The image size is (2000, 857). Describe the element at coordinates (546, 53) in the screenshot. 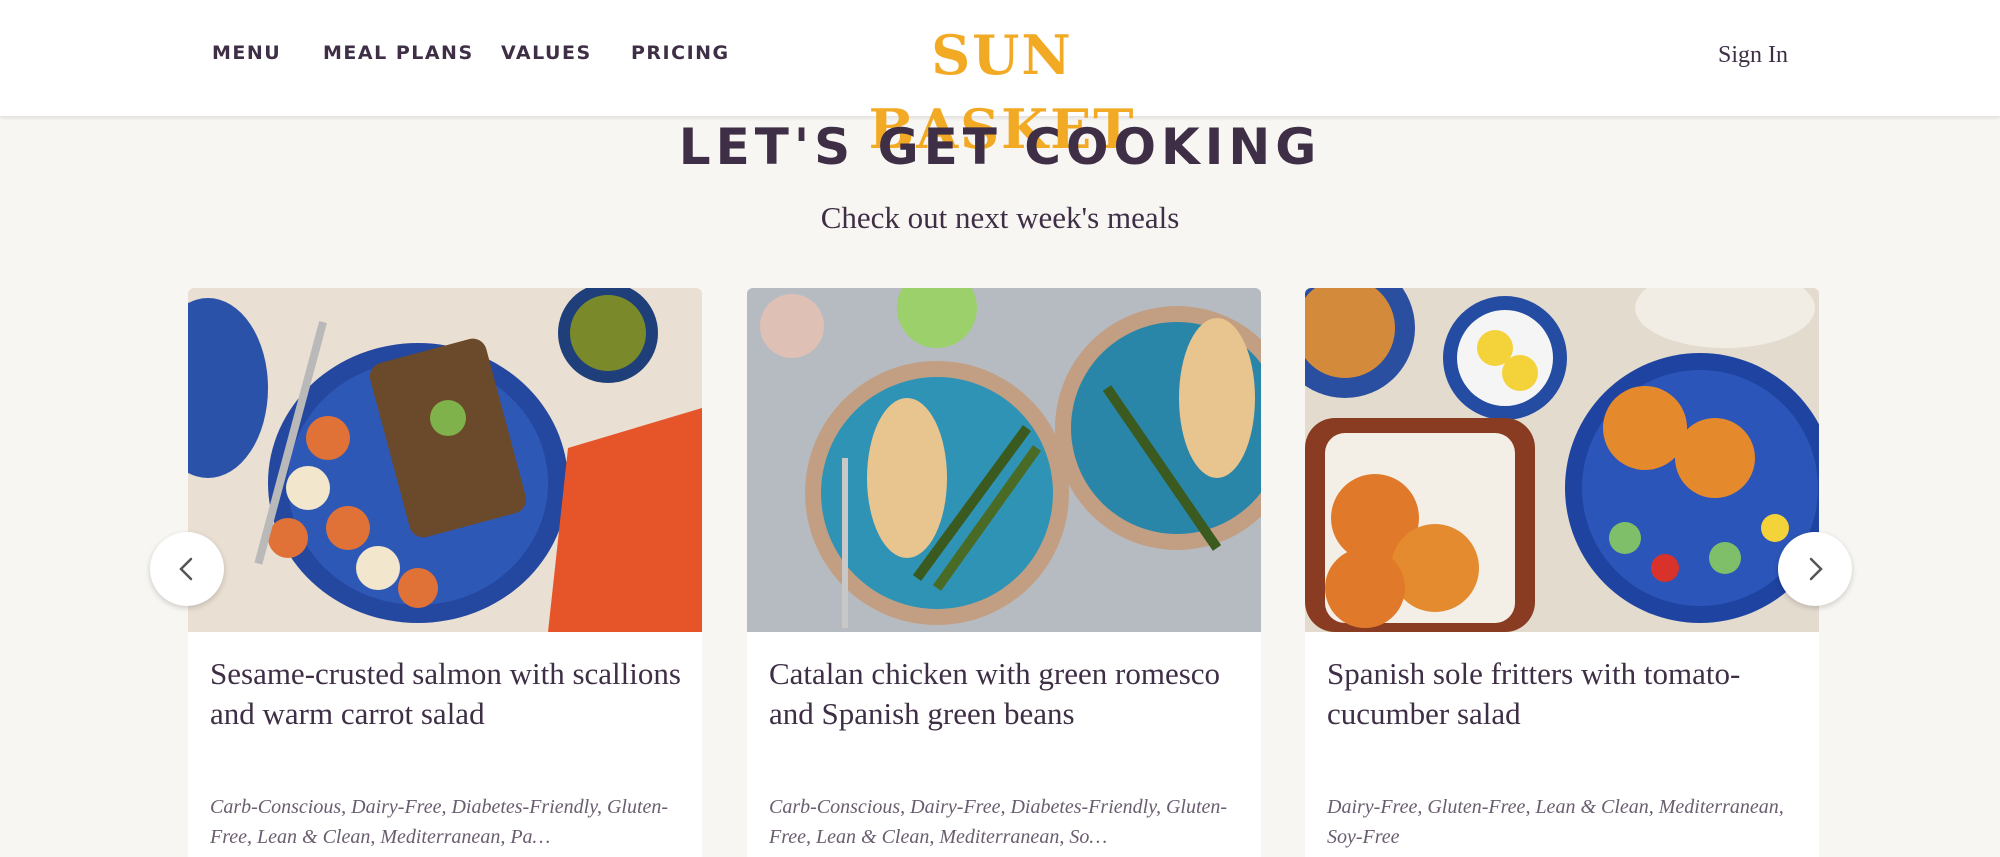

I see `nav-values: VALUES` at that location.